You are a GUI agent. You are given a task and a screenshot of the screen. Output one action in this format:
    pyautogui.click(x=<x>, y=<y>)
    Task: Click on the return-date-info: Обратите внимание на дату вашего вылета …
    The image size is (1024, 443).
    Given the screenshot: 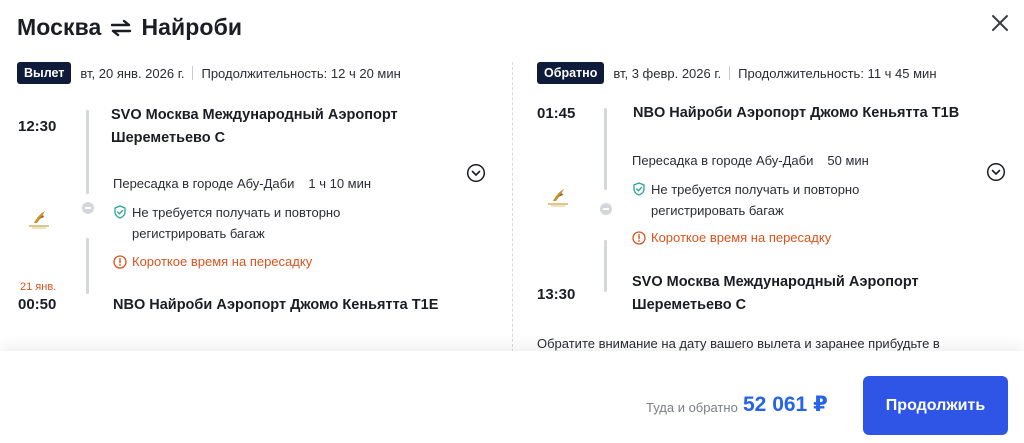 What is the action you would take?
    pyautogui.click(x=738, y=343)
    